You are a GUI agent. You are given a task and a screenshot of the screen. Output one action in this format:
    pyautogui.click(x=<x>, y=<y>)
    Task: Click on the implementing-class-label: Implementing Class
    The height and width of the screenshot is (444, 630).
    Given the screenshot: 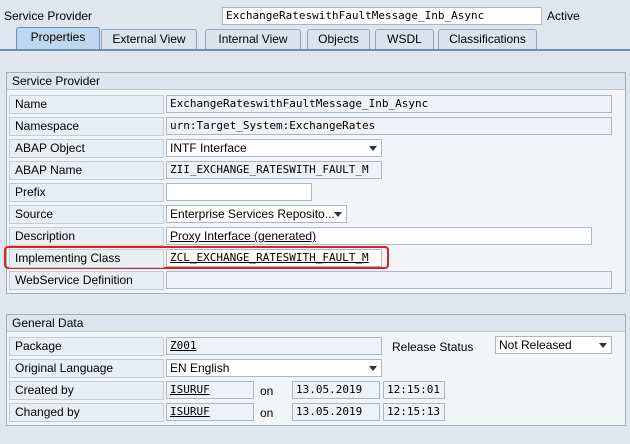 What is the action you would take?
    pyautogui.click(x=86, y=258)
    